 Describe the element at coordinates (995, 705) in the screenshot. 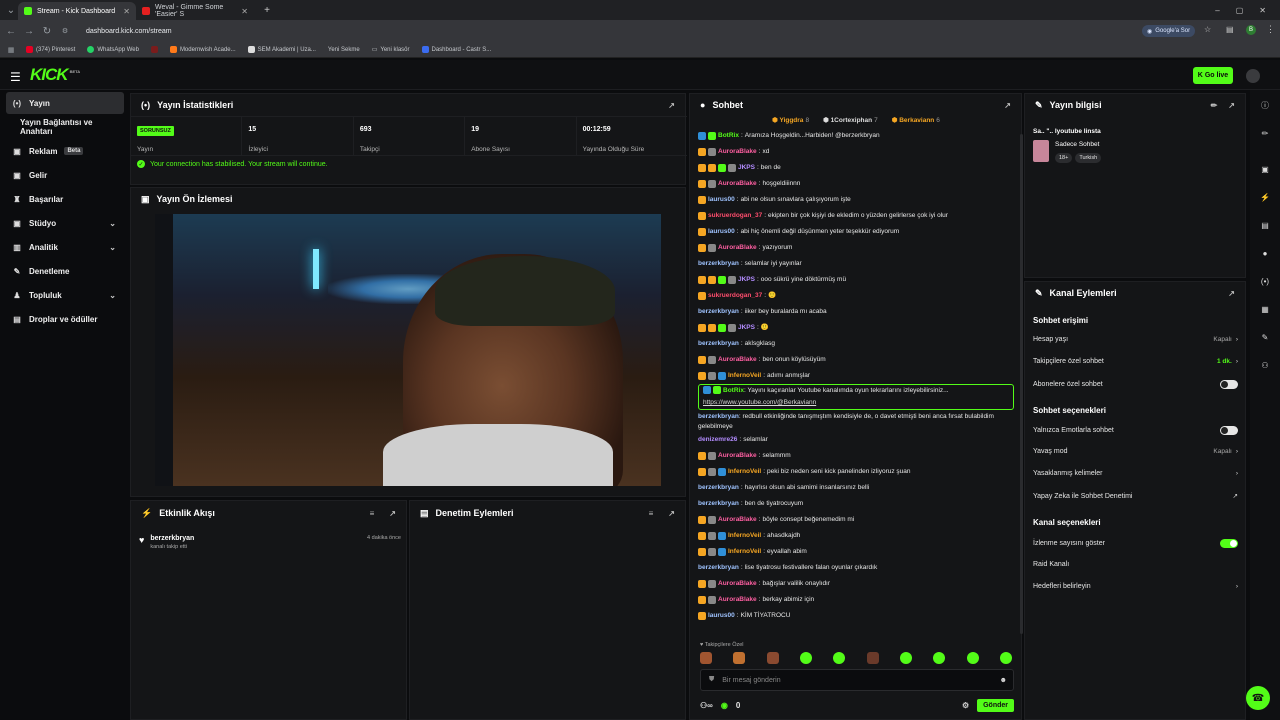

I see `send-button: Gönder` at that location.